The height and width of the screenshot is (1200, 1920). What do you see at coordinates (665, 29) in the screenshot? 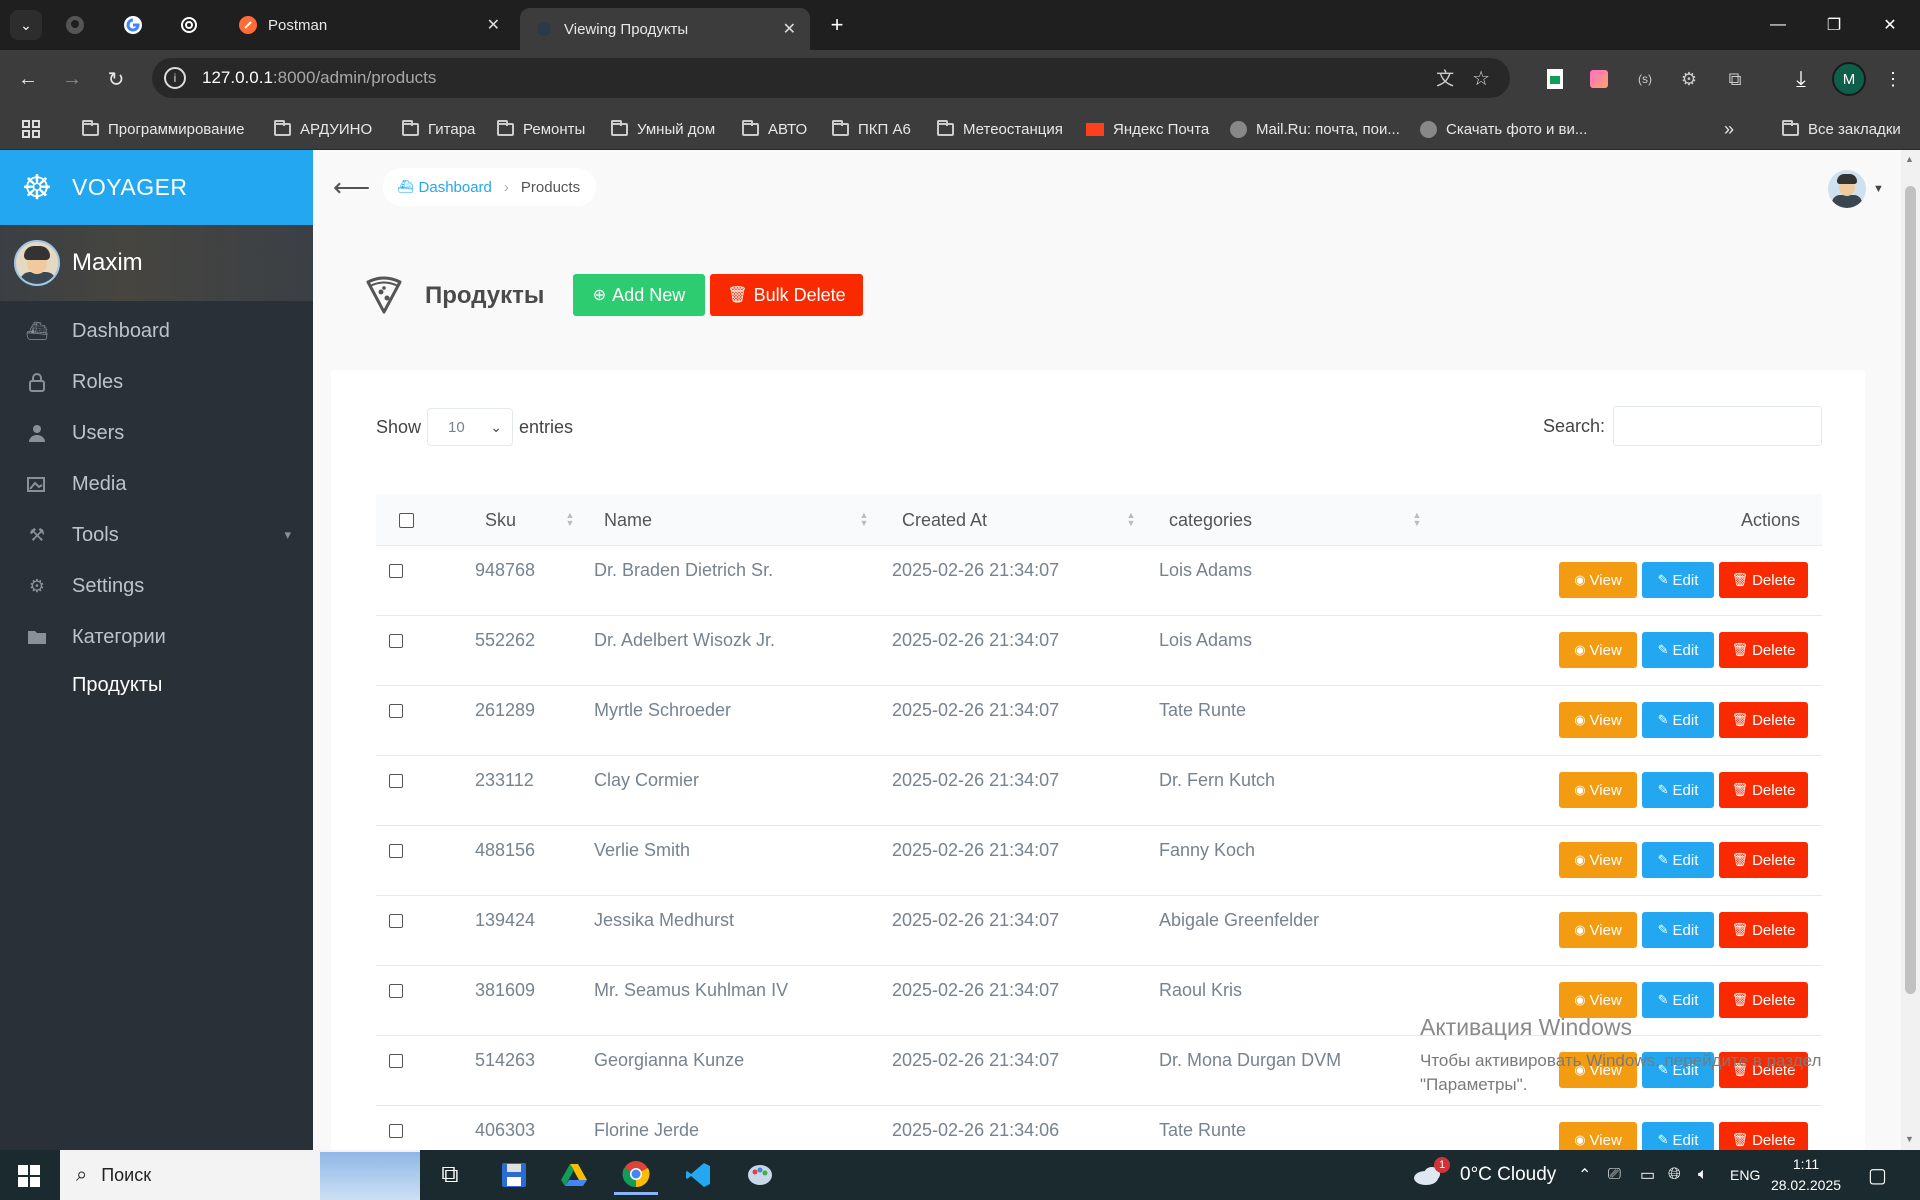
I see `tab-viewing-products: Viewing Продукты ✕` at bounding box center [665, 29].